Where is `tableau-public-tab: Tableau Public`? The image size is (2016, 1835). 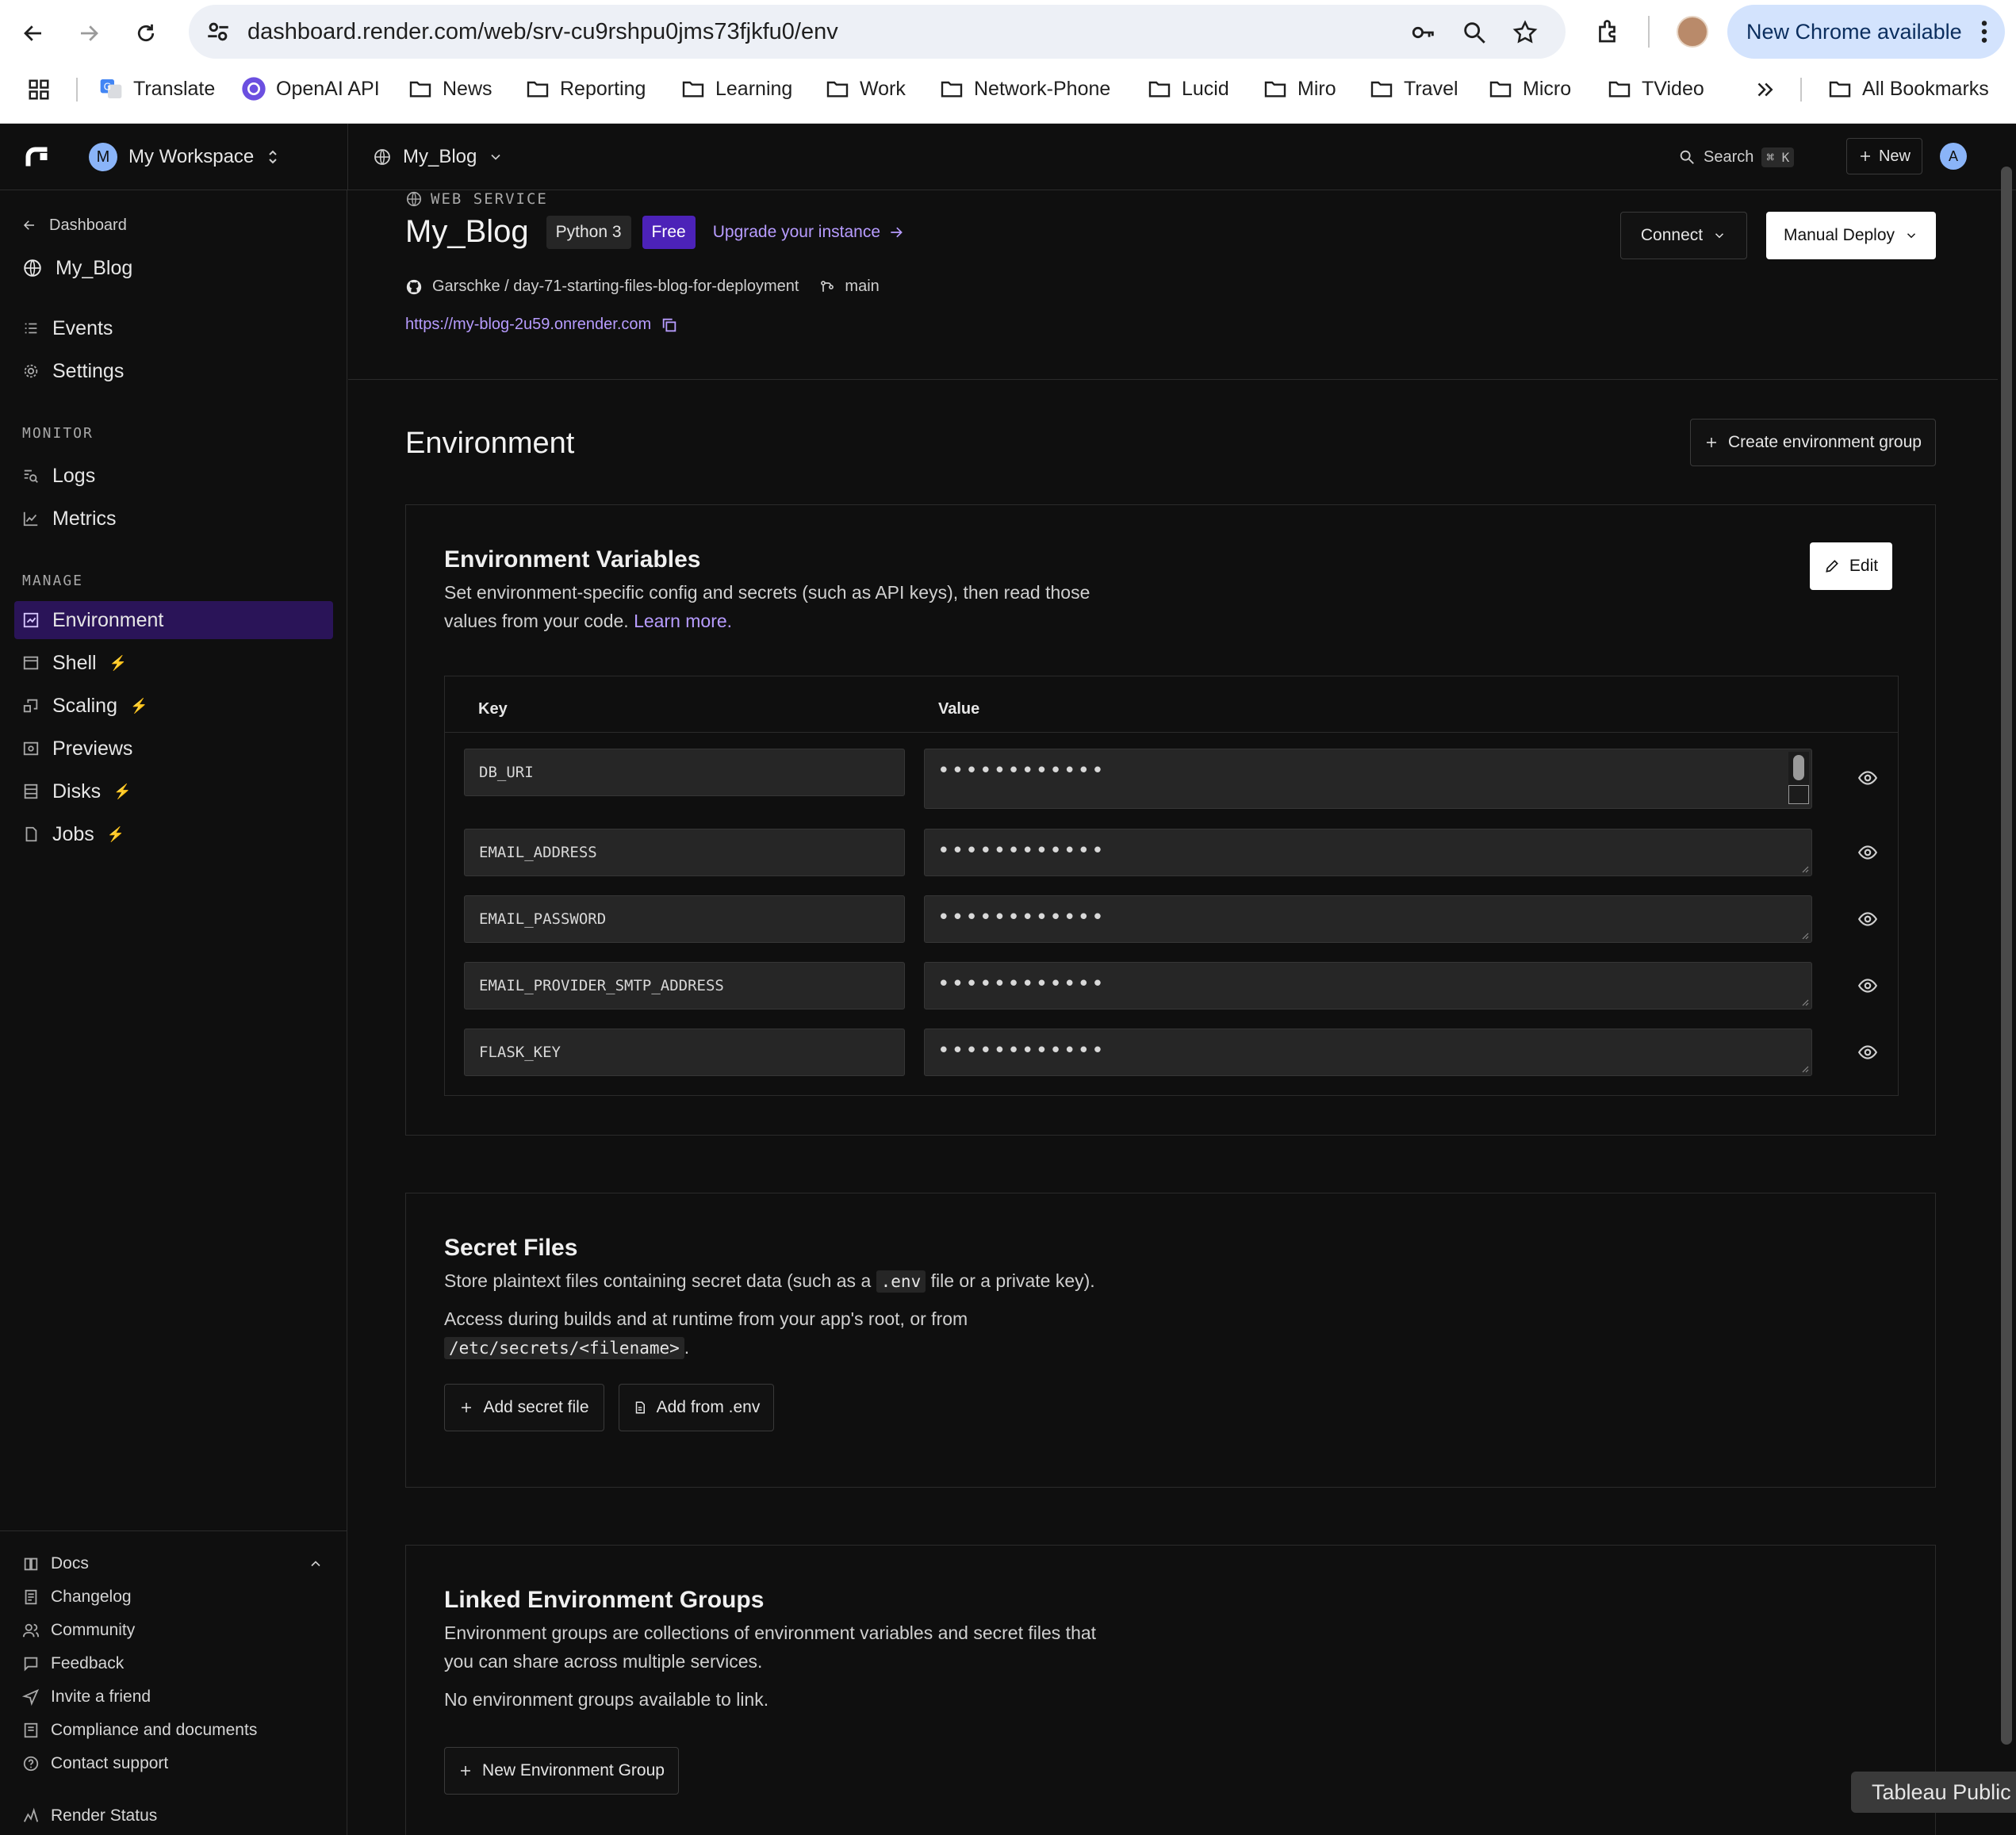 tableau-public-tab: Tableau Public is located at coordinates (1933, 1792).